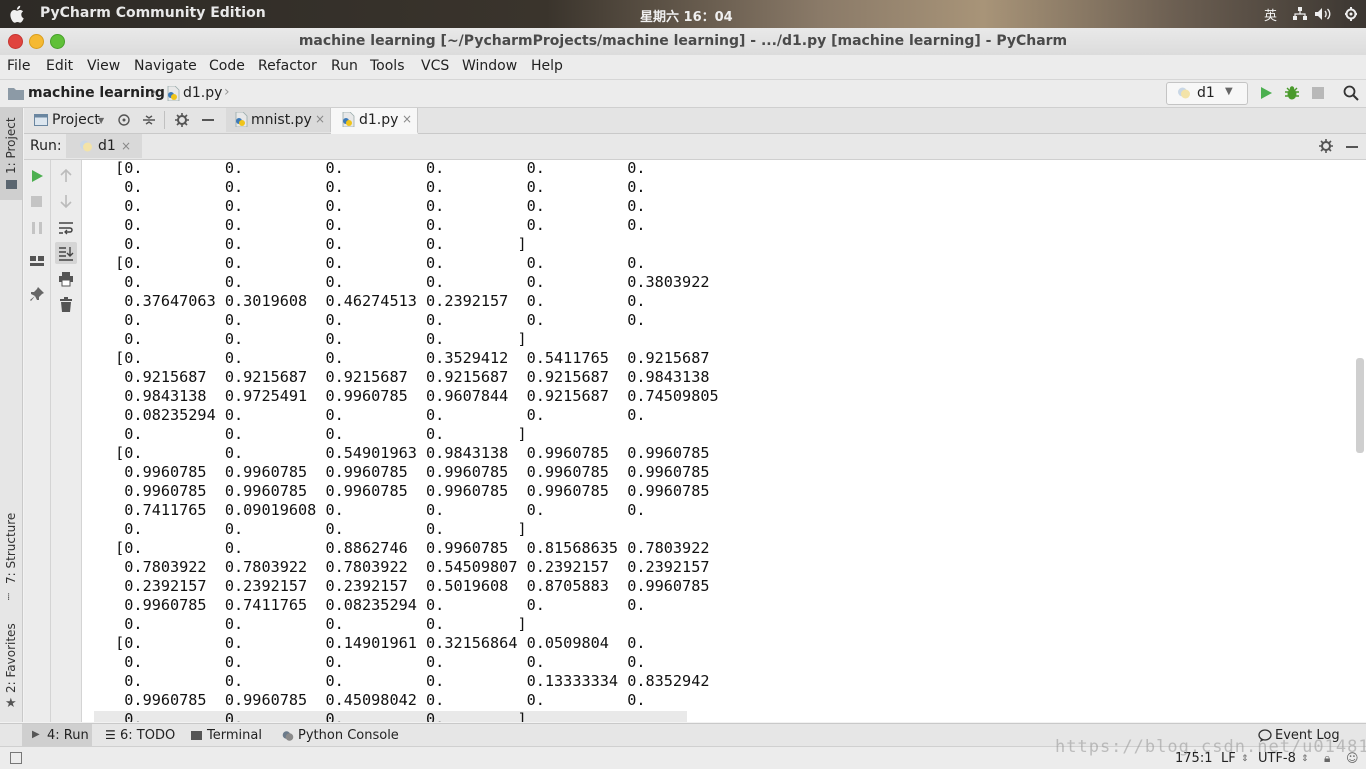  Describe the element at coordinates (66, 201) in the screenshot. I see `scroll-down-arrow-icon` at that location.